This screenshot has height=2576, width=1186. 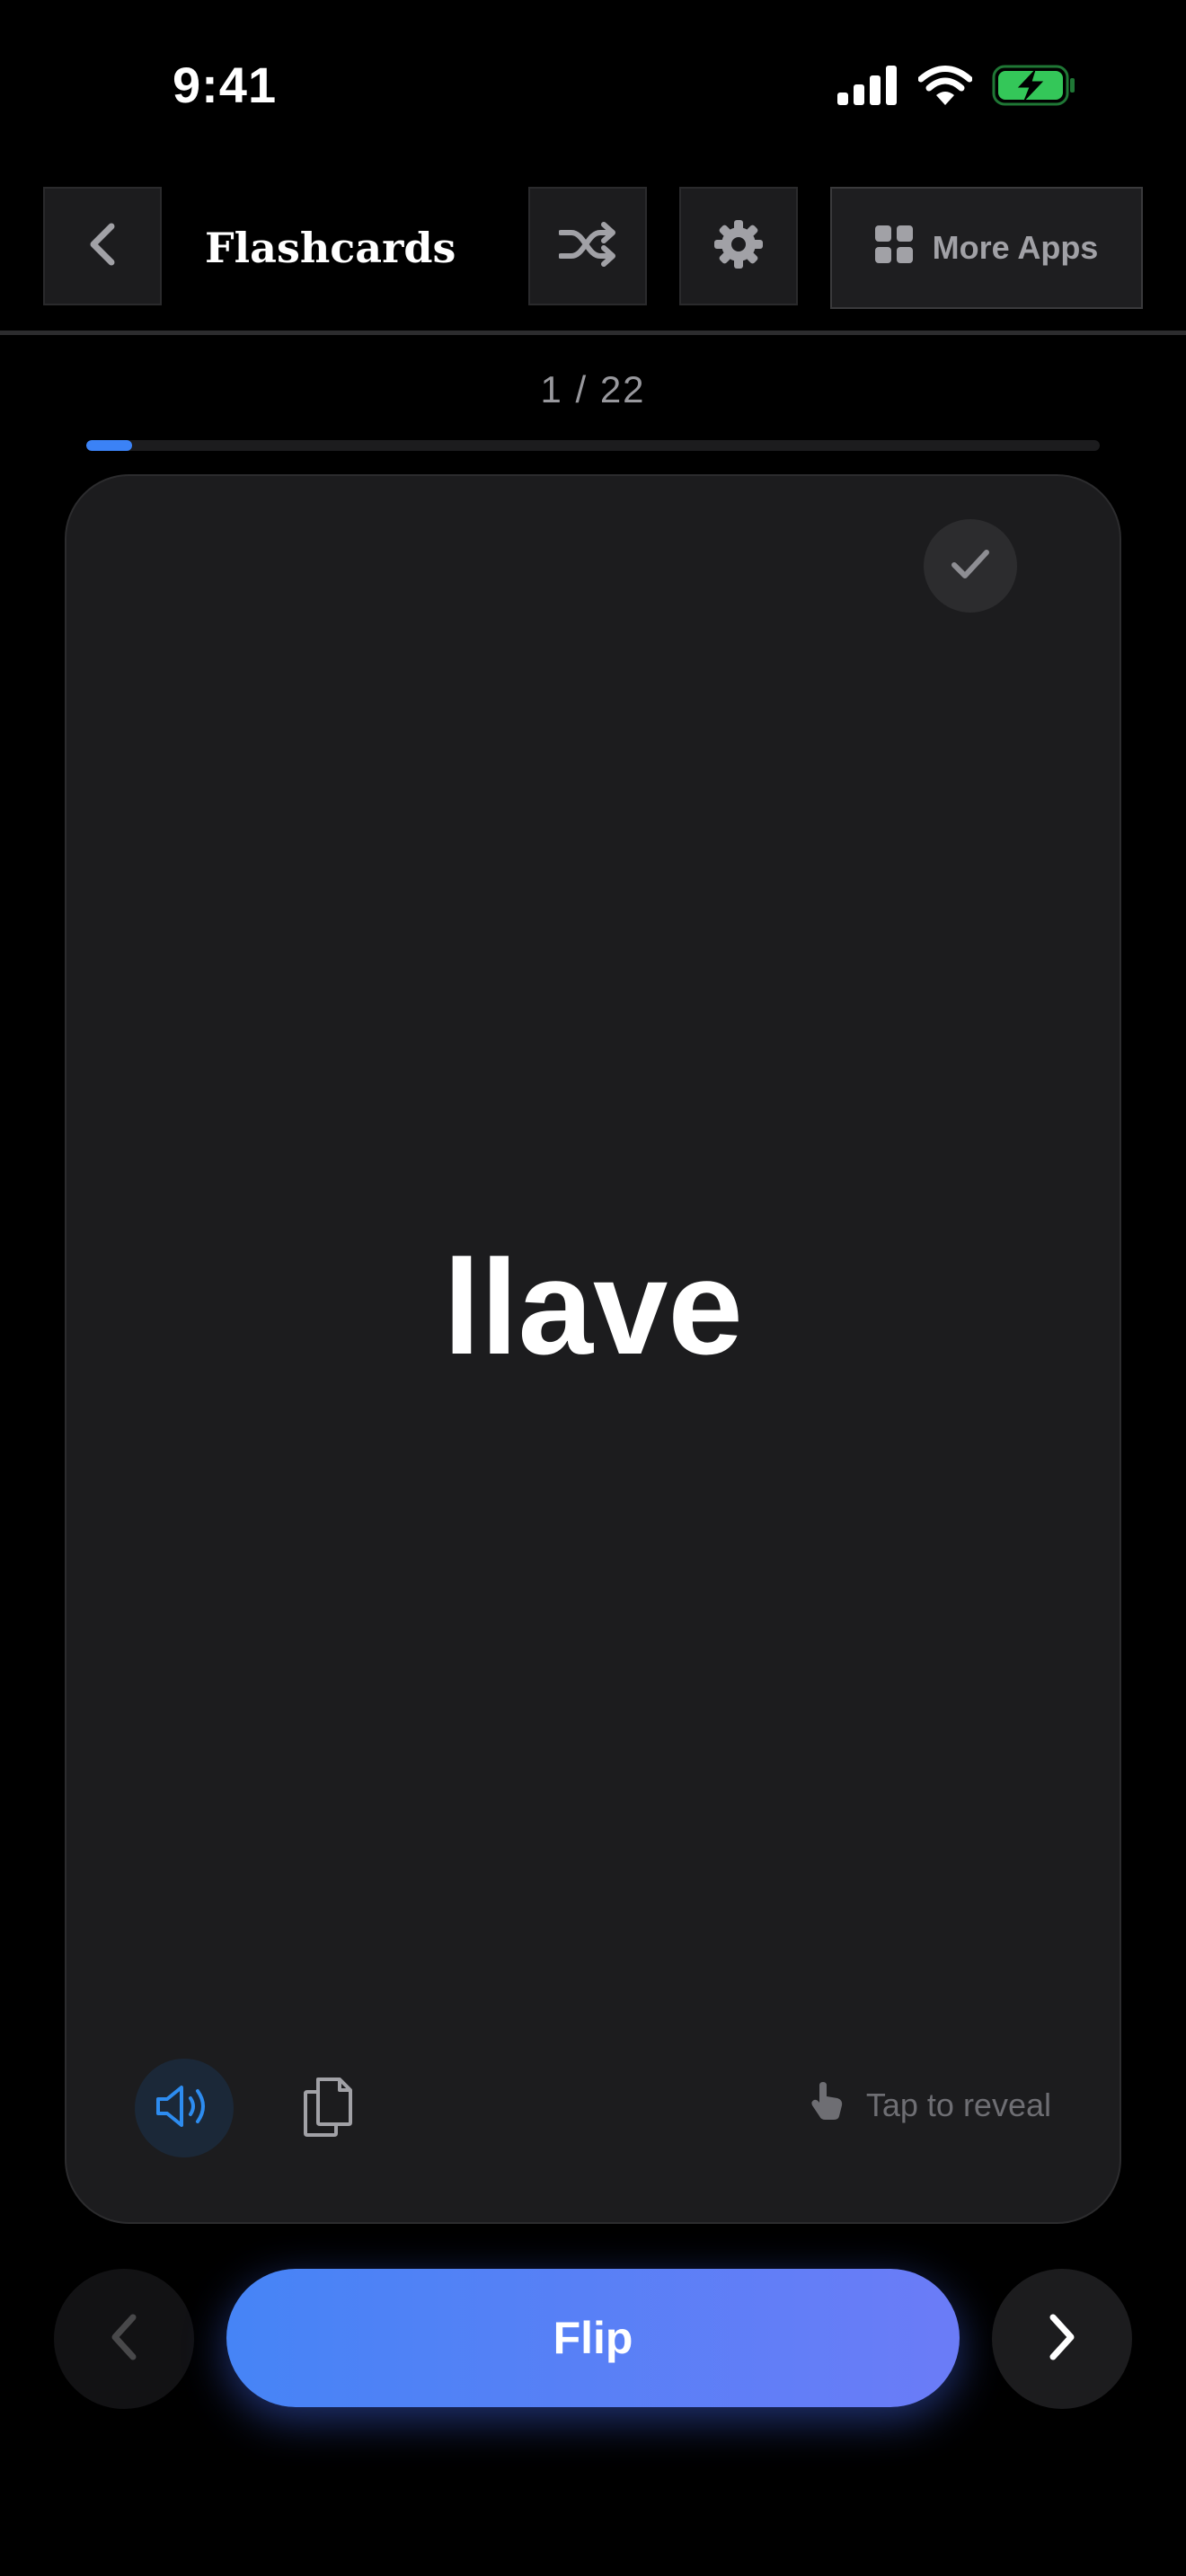 I want to click on tap-hand-icon, so click(x=827, y=2105).